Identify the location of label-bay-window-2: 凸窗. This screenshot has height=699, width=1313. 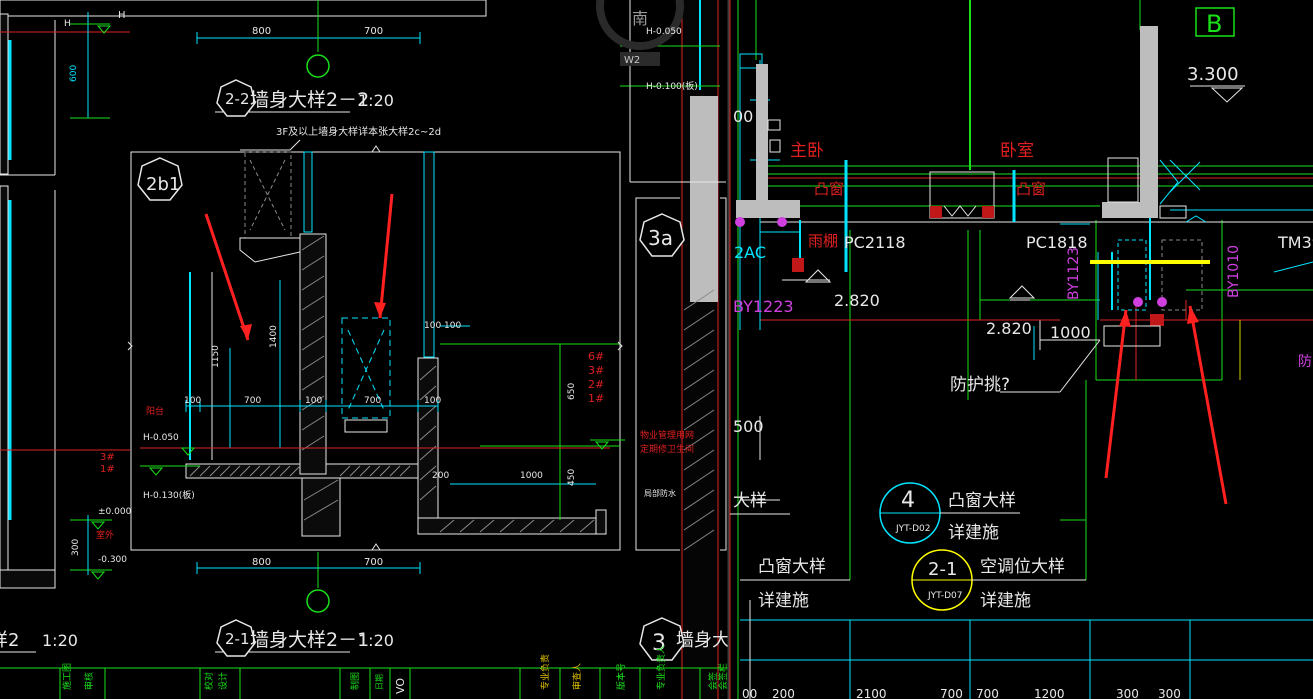
(1031, 189).